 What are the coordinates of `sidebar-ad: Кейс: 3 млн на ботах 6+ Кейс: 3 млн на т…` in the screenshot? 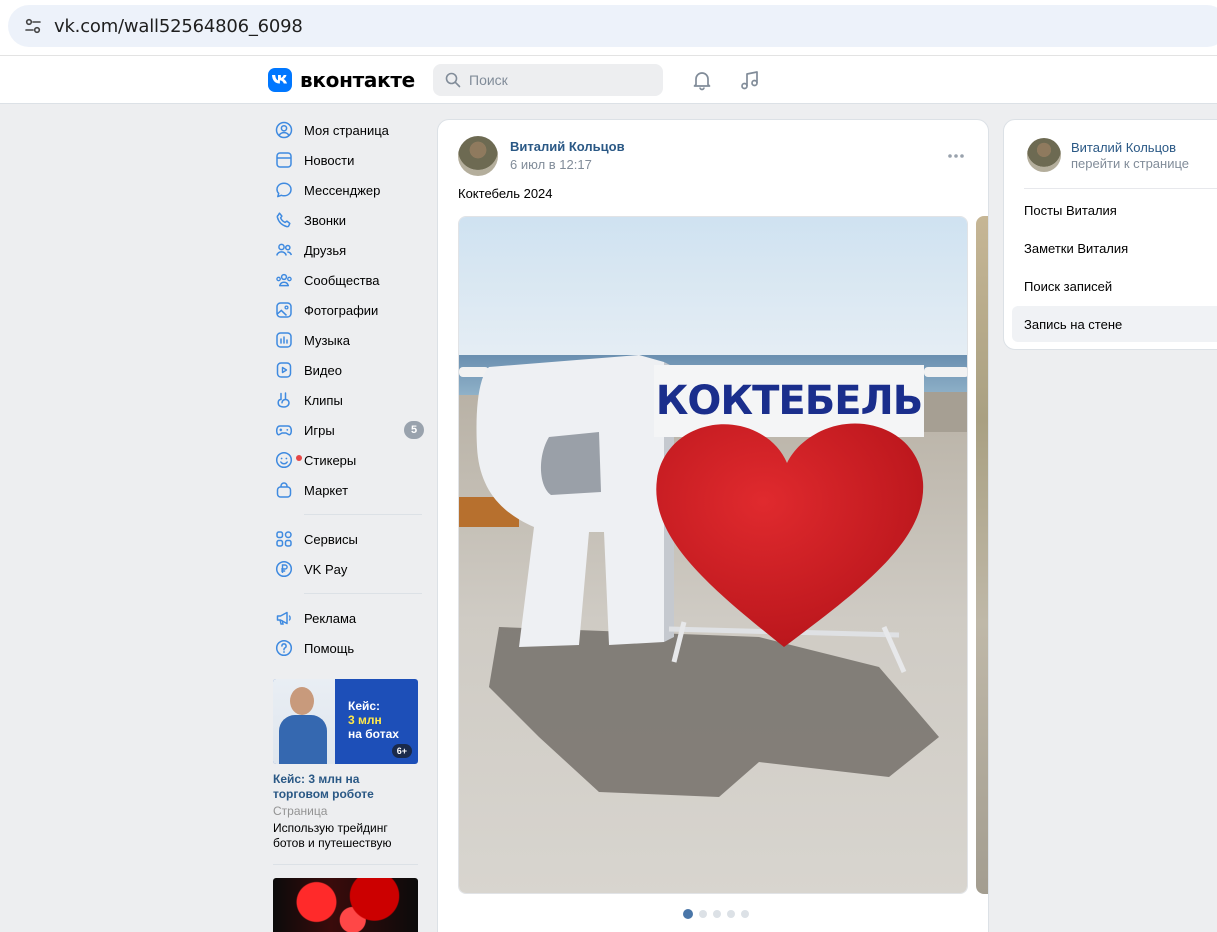 It's located at (345, 772).